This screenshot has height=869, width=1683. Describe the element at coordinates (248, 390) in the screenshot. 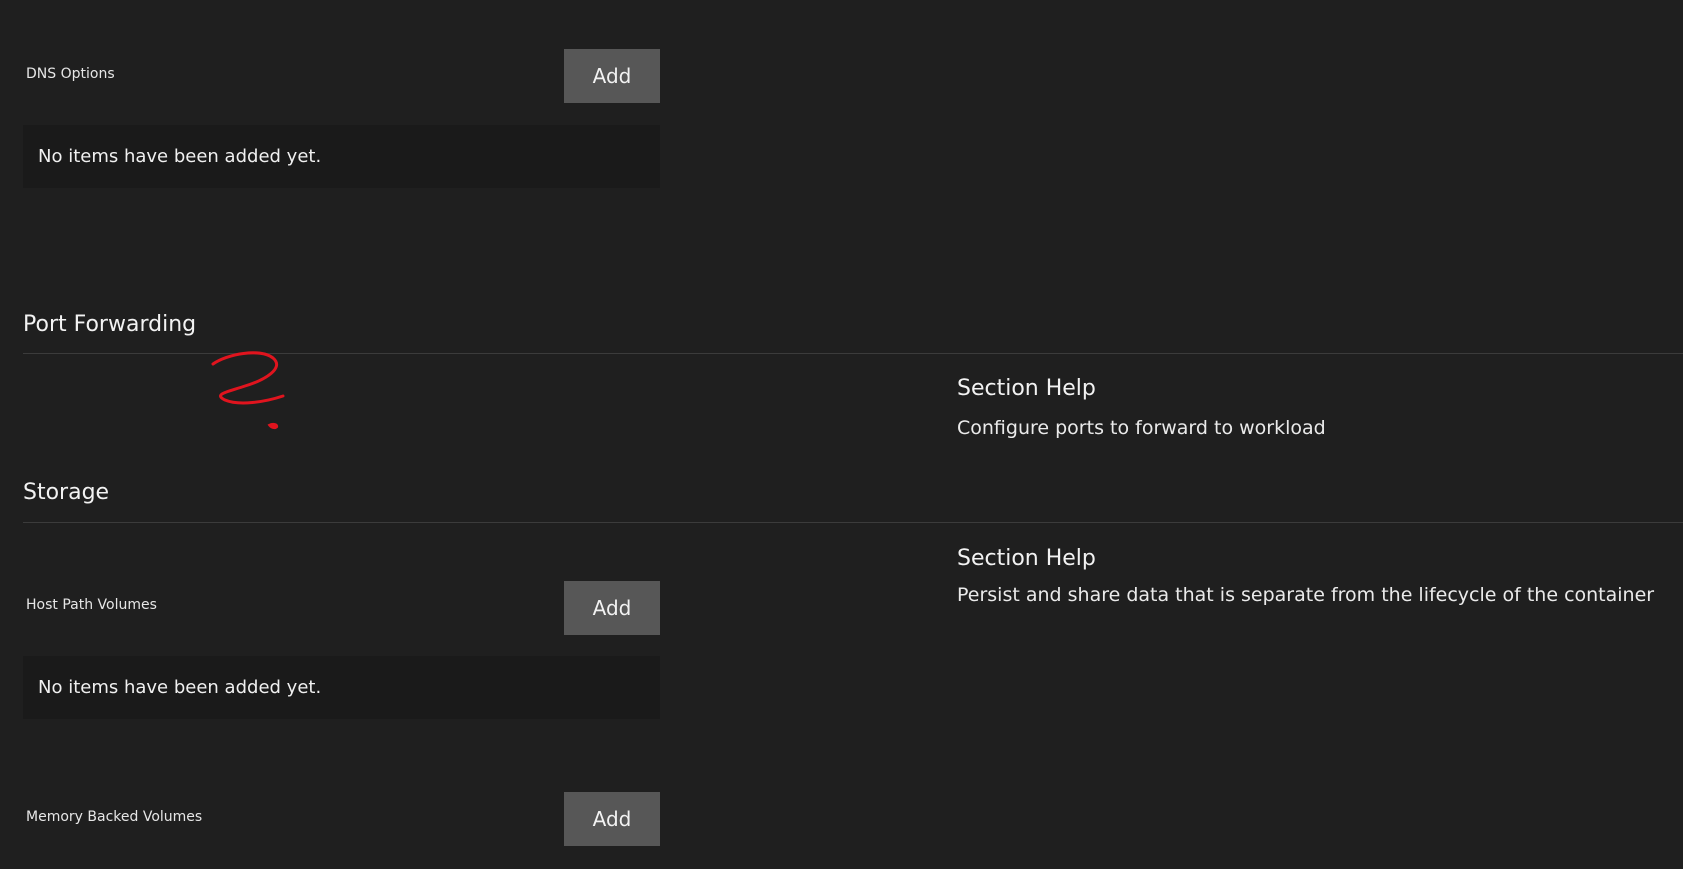

I see `question-mark-scribble-icon` at that location.